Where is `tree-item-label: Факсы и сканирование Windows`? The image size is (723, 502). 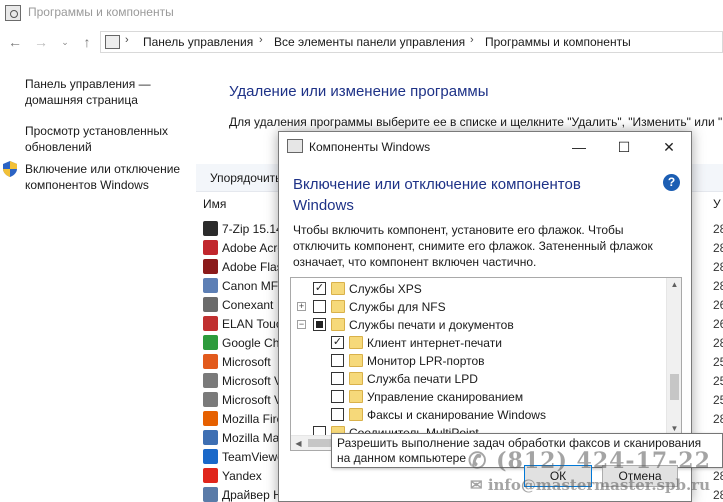
tree-item-label: Факсы и сканирование Windows is located at coordinates (456, 415).